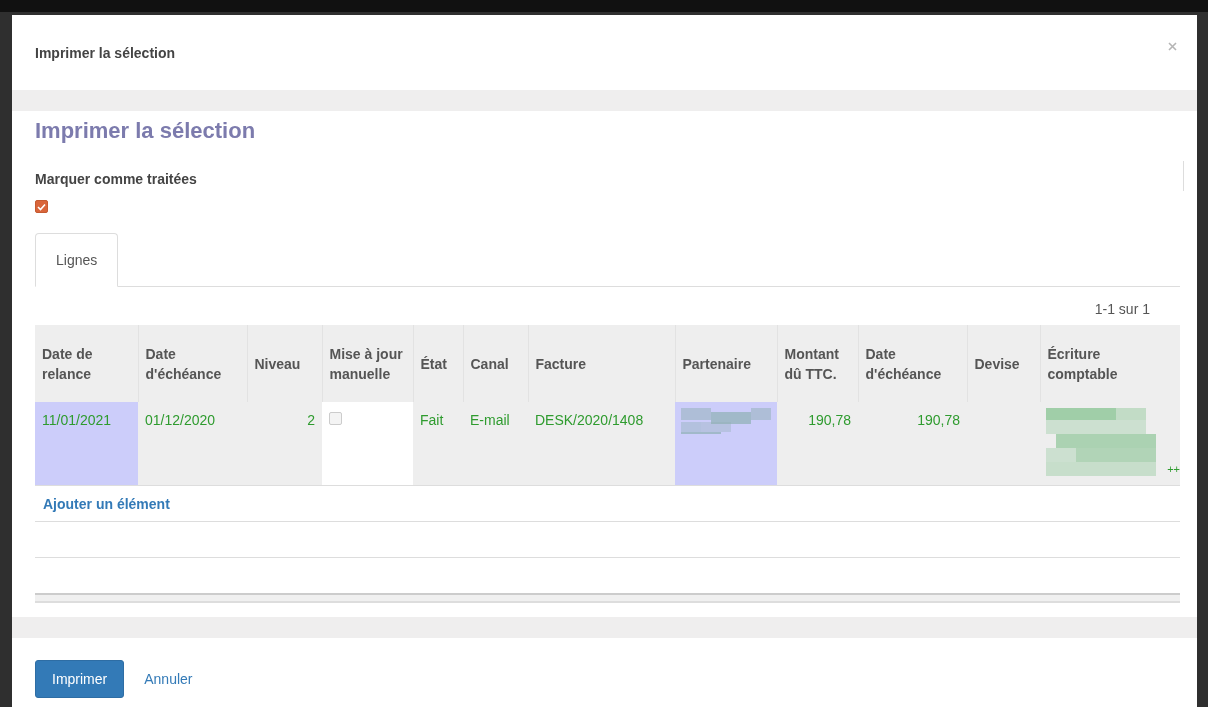  What do you see at coordinates (146, 131) in the screenshot?
I see `form-heading: Imprimer la sélection` at bounding box center [146, 131].